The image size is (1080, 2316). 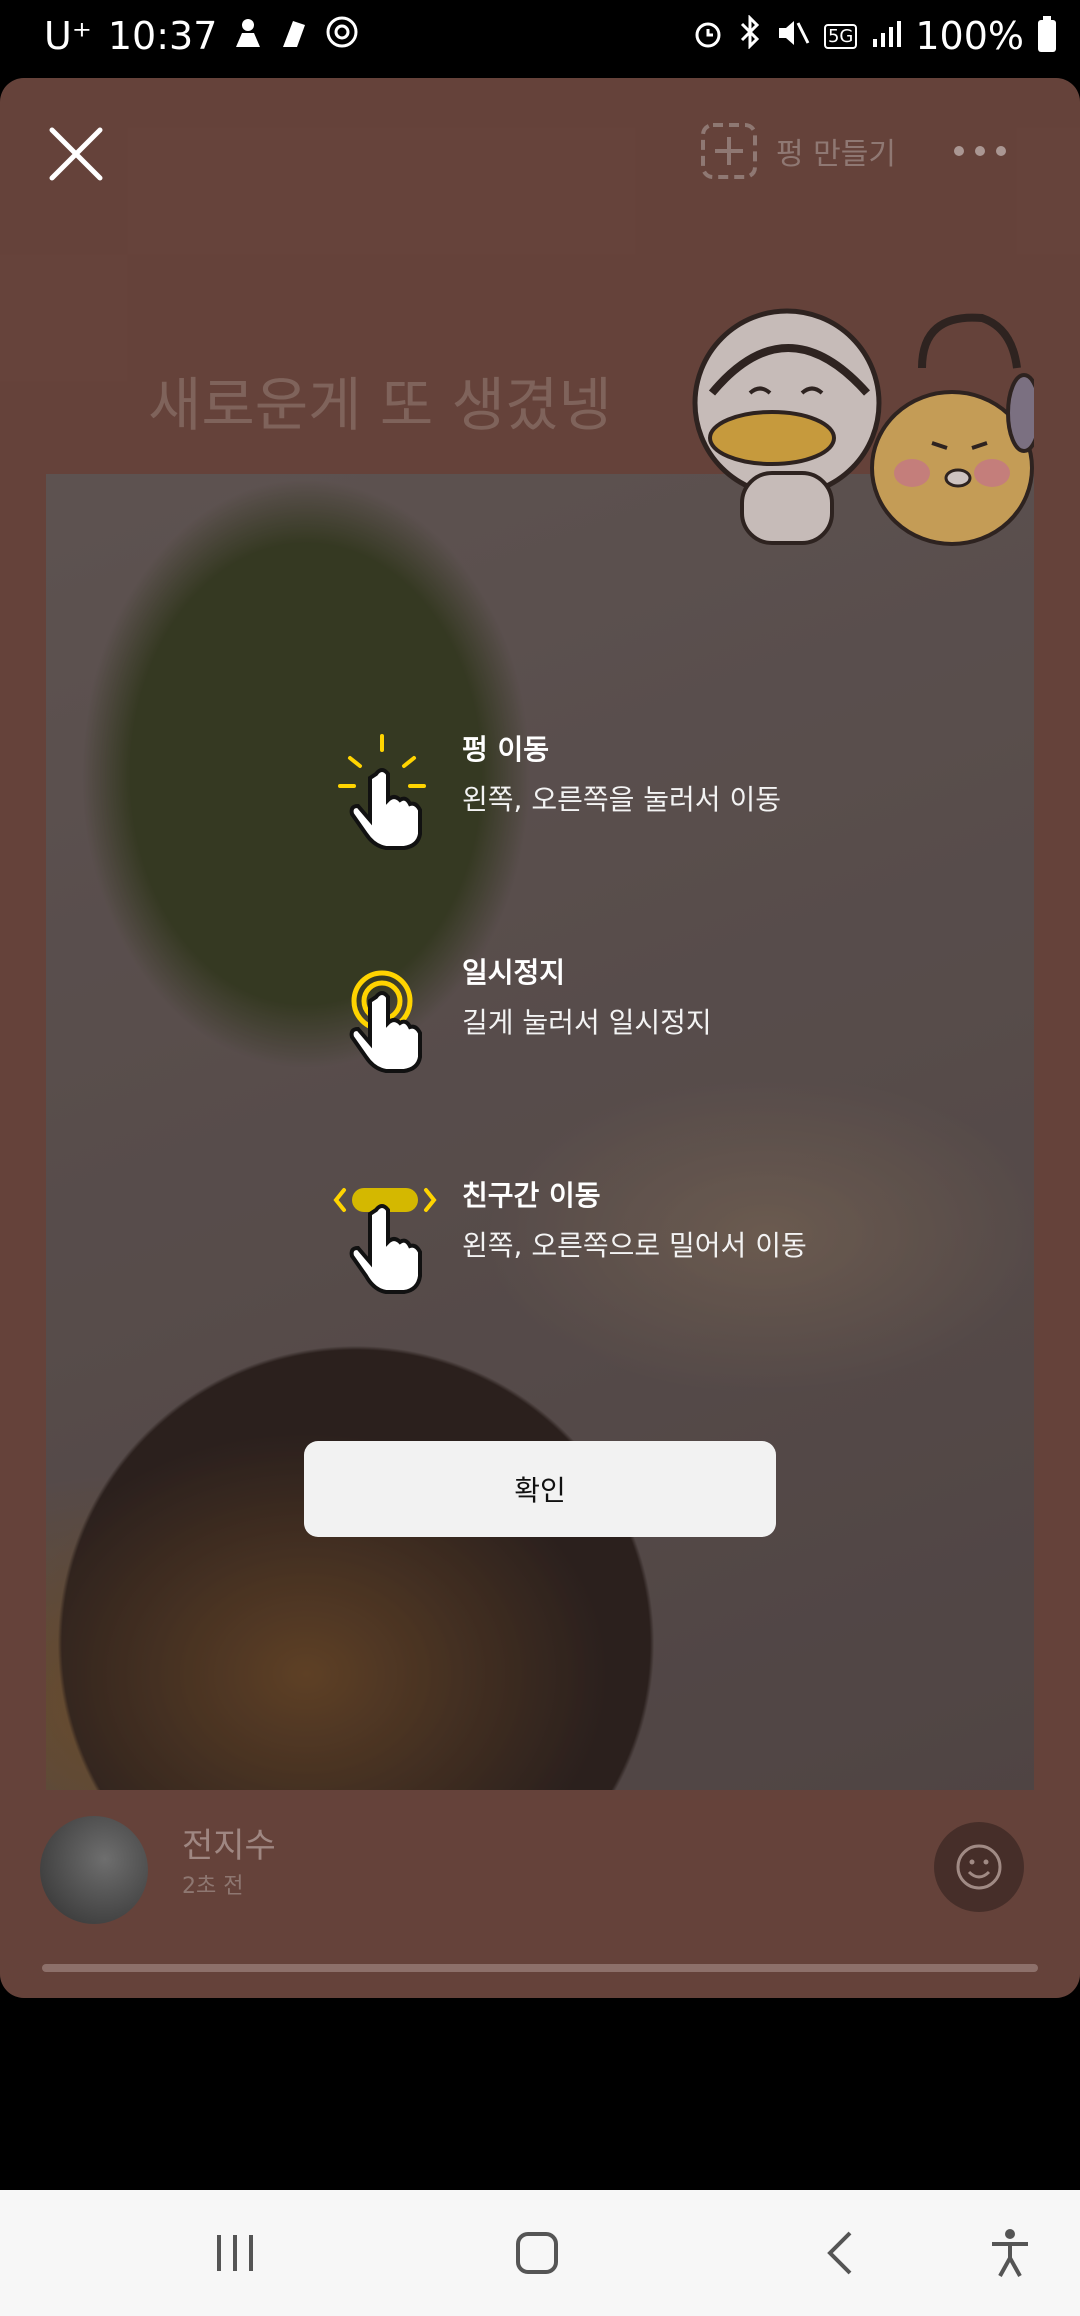 What do you see at coordinates (540, 39) in the screenshot?
I see `status-bar: U⁺ 10:37 5G 100%` at bounding box center [540, 39].